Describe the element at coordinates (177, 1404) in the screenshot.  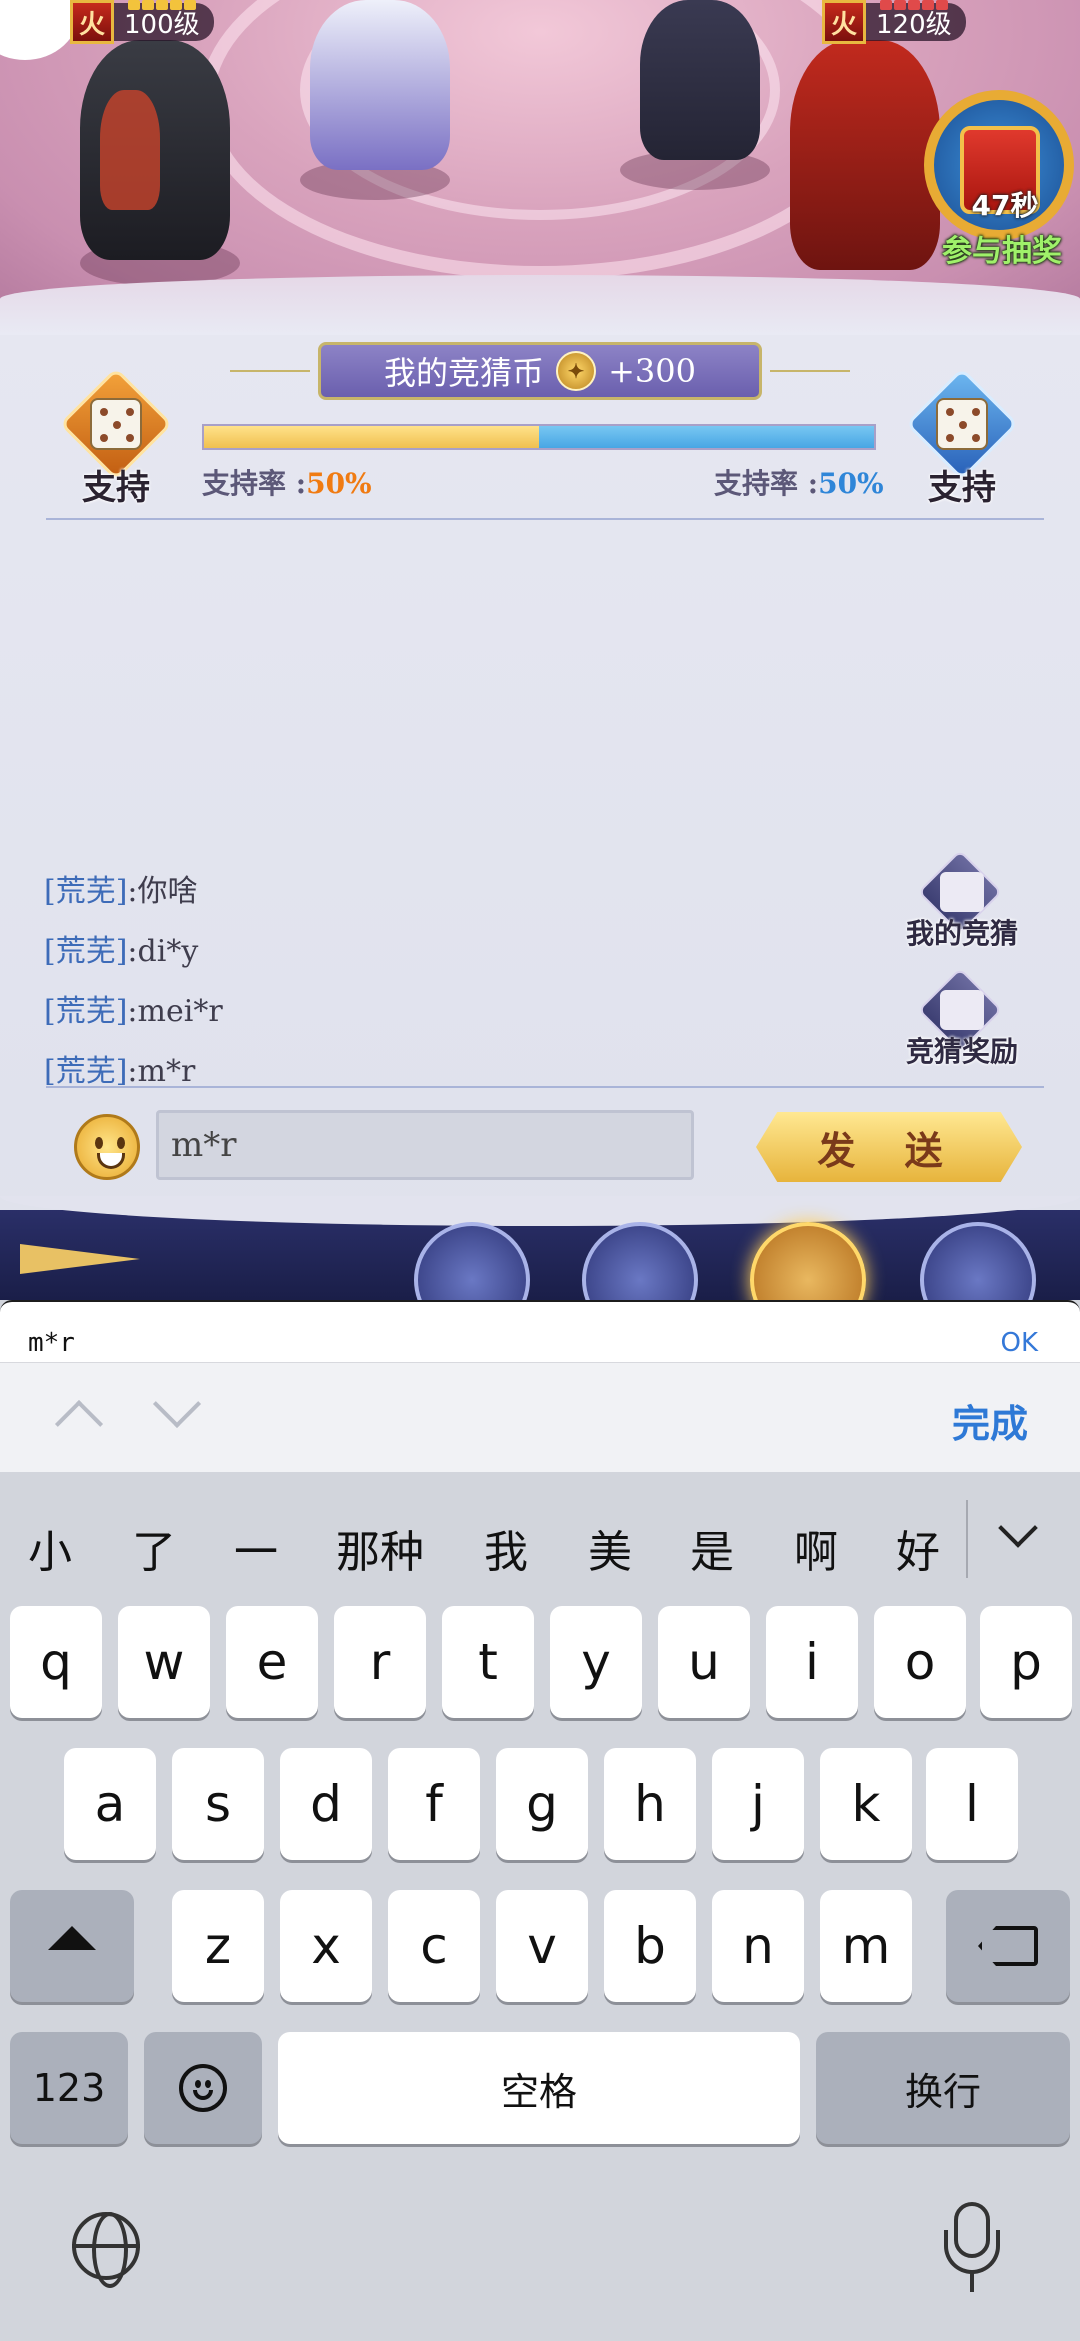
I see `chevron-down-icon` at that location.